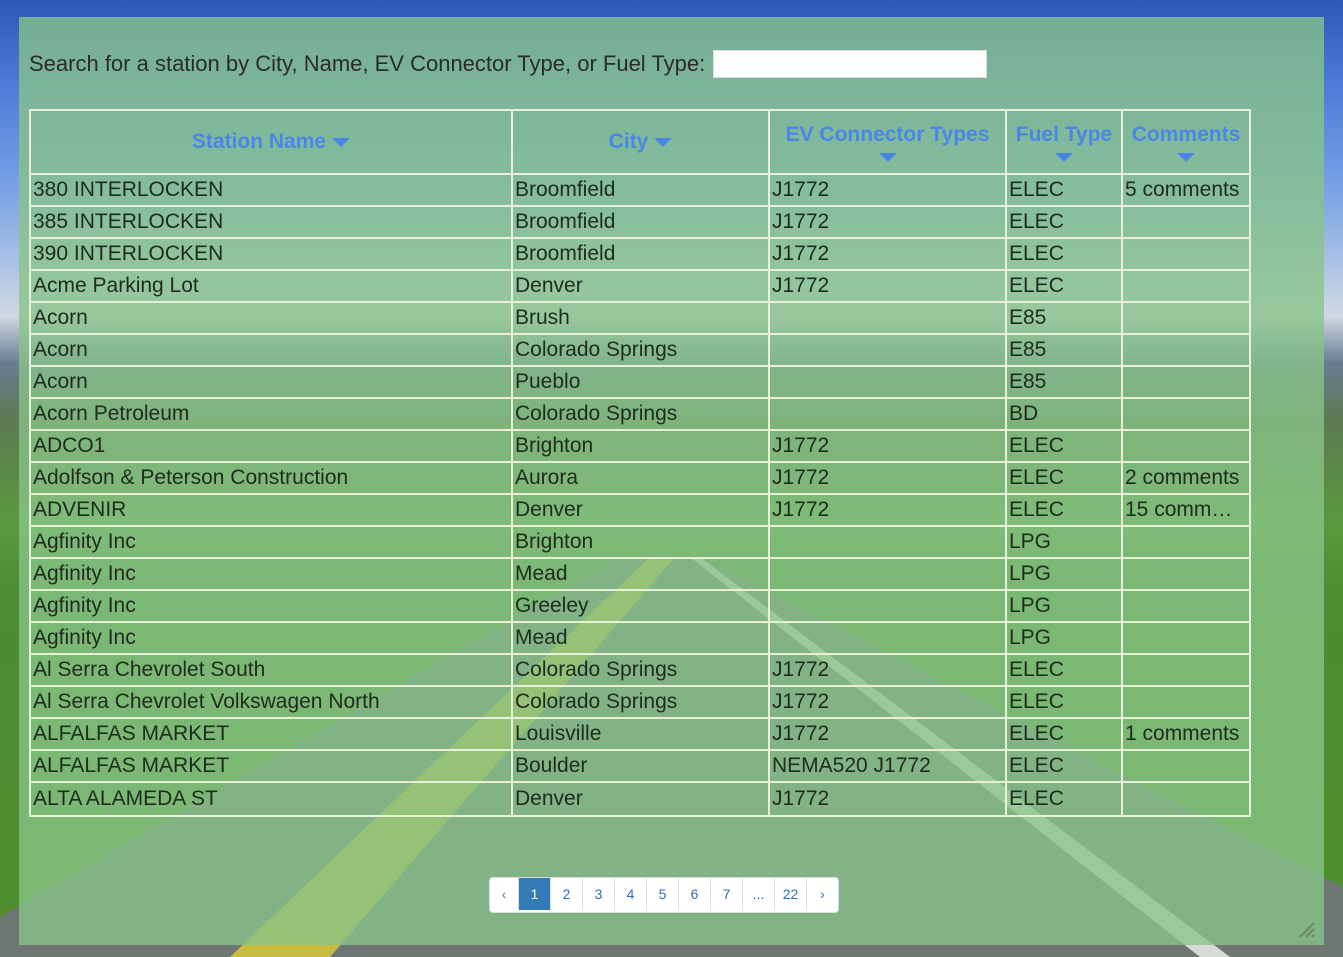 This screenshot has width=1343, height=957. Describe the element at coordinates (272, 735) in the screenshot. I see `station-name-cell: ALFALFAS MARKET` at that location.